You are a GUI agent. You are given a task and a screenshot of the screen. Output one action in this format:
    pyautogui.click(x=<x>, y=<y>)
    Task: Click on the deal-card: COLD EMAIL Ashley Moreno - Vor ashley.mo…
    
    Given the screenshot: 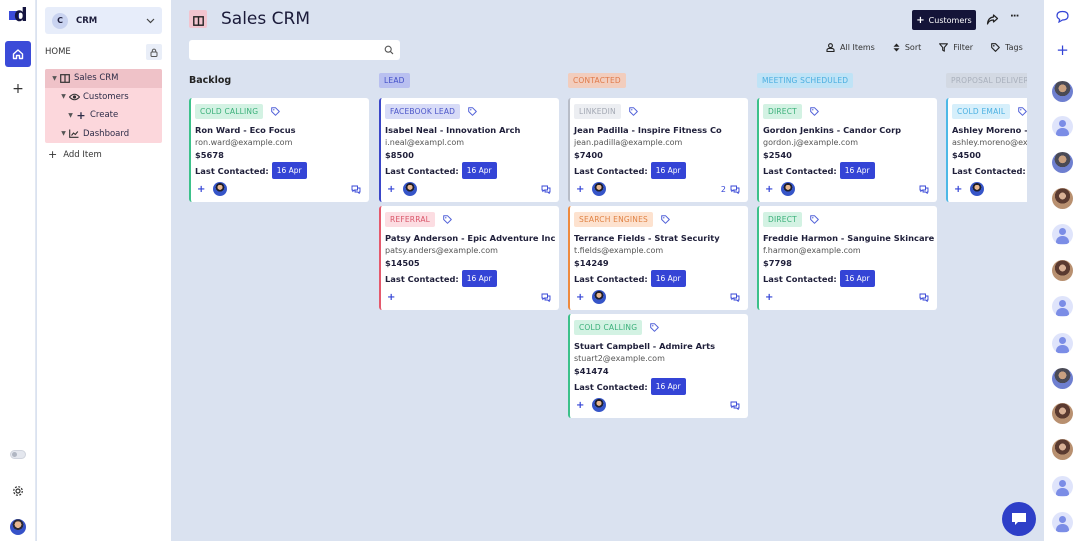 What is the action you would take?
    pyautogui.click(x=986, y=150)
    